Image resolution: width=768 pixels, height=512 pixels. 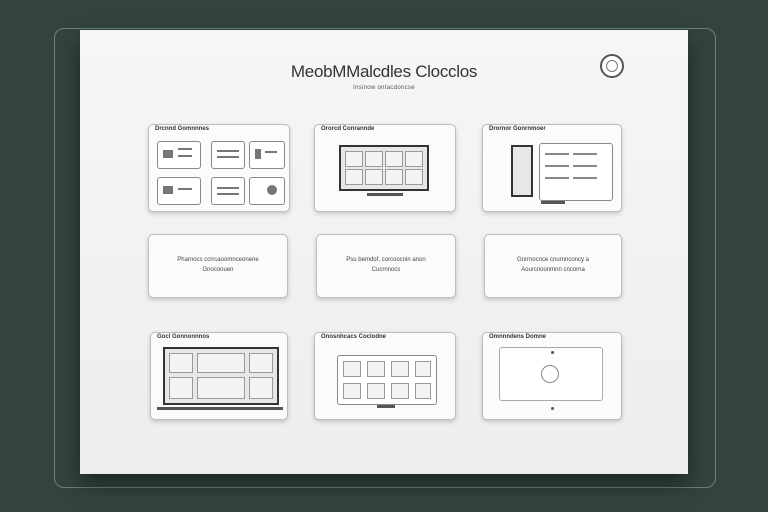 I want to click on card-label: Drornor Gonrnmoer, so click(x=517, y=129).